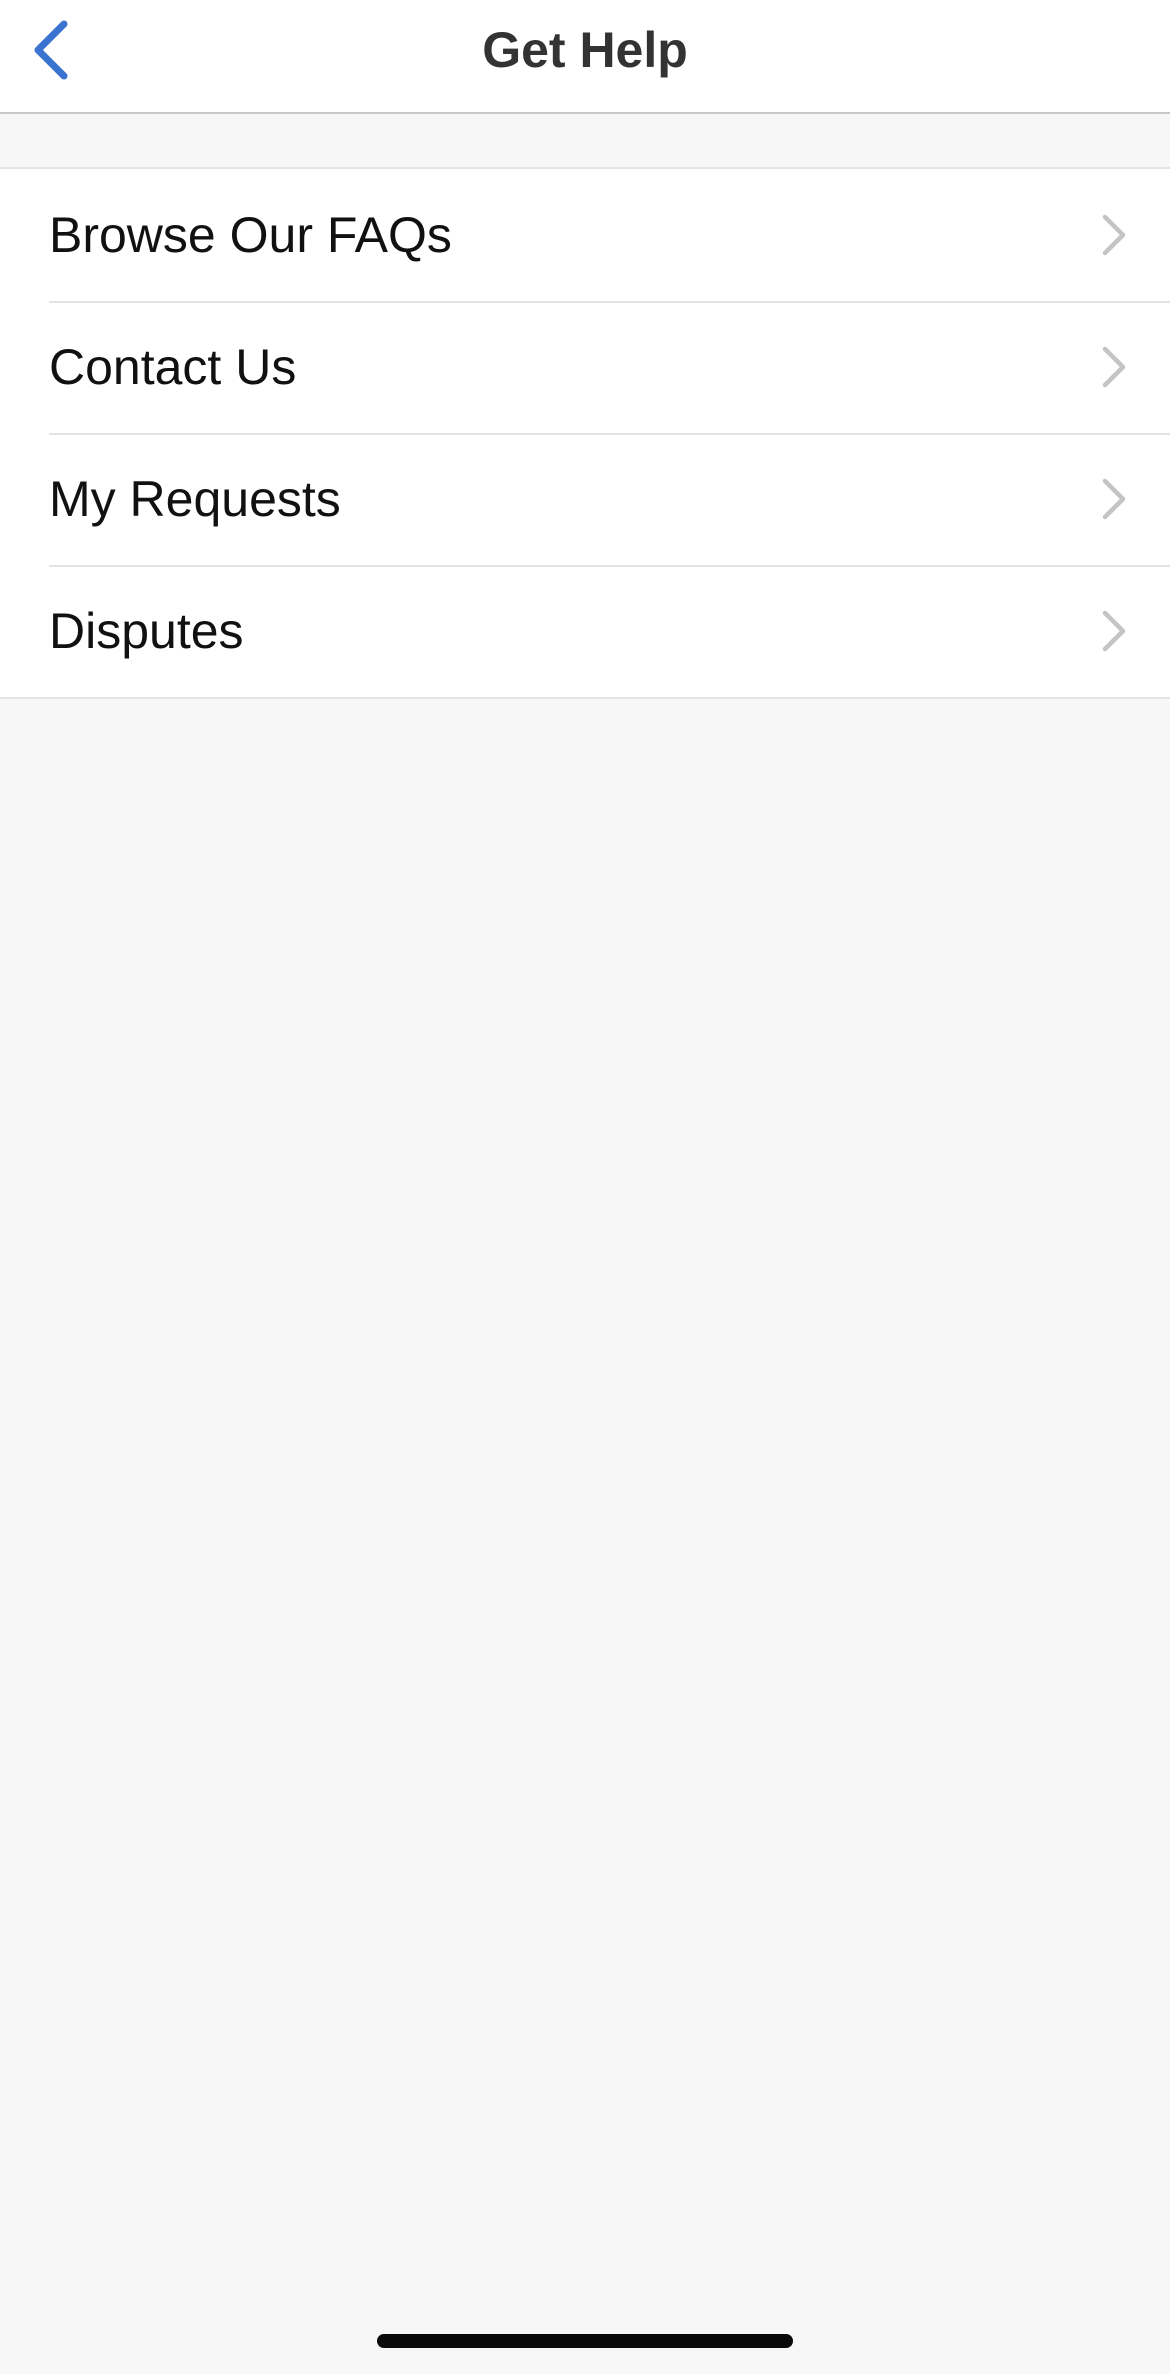 The height and width of the screenshot is (2374, 1170). What do you see at coordinates (146, 631) in the screenshot?
I see `menu-item-label: Disputes` at bounding box center [146, 631].